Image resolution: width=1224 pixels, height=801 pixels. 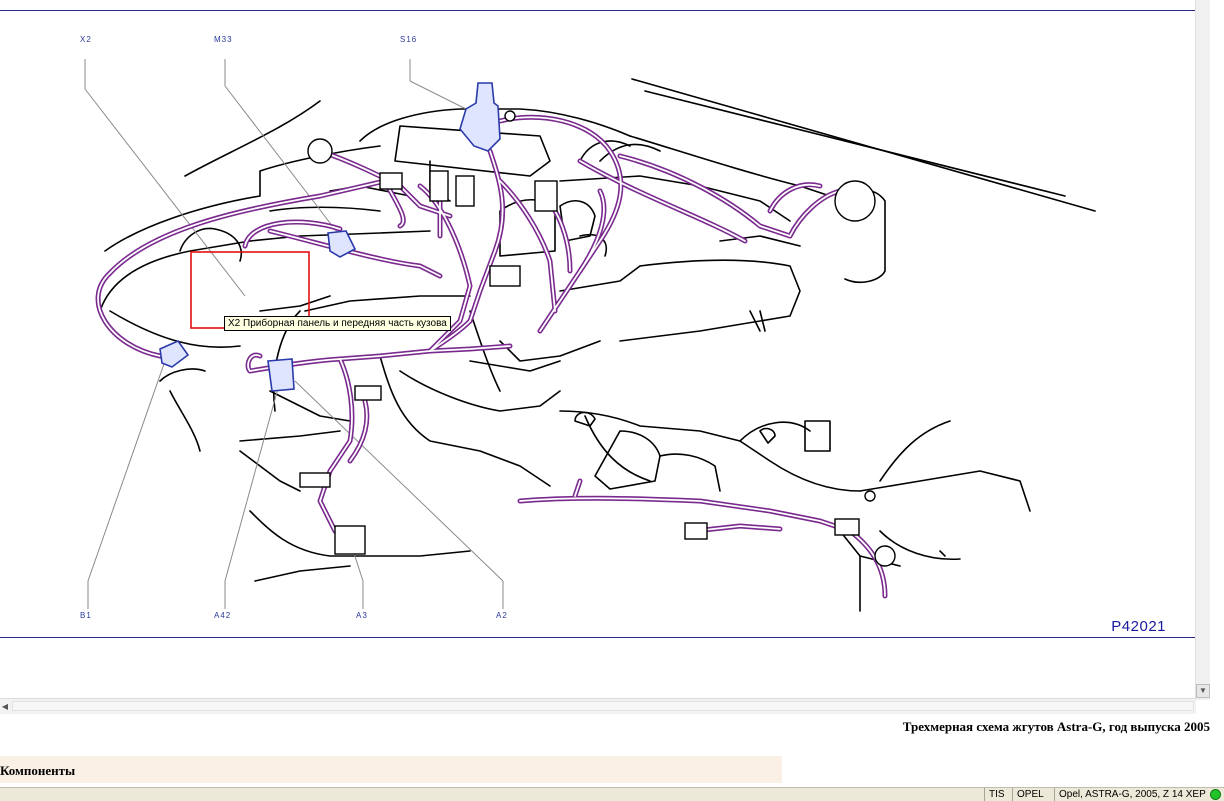 What do you see at coordinates (38, 770) in the screenshot?
I see `components-title: Компоненты` at bounding box center [38, 770].